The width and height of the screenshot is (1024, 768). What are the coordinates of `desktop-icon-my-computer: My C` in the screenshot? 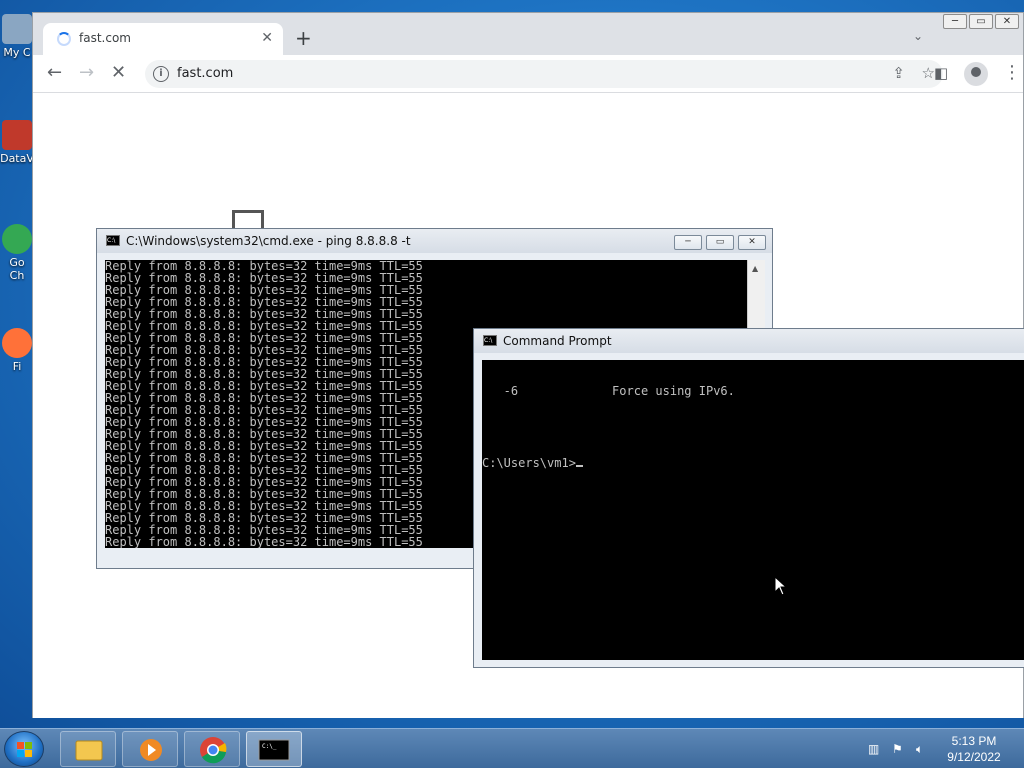 It's located at (17, 36).